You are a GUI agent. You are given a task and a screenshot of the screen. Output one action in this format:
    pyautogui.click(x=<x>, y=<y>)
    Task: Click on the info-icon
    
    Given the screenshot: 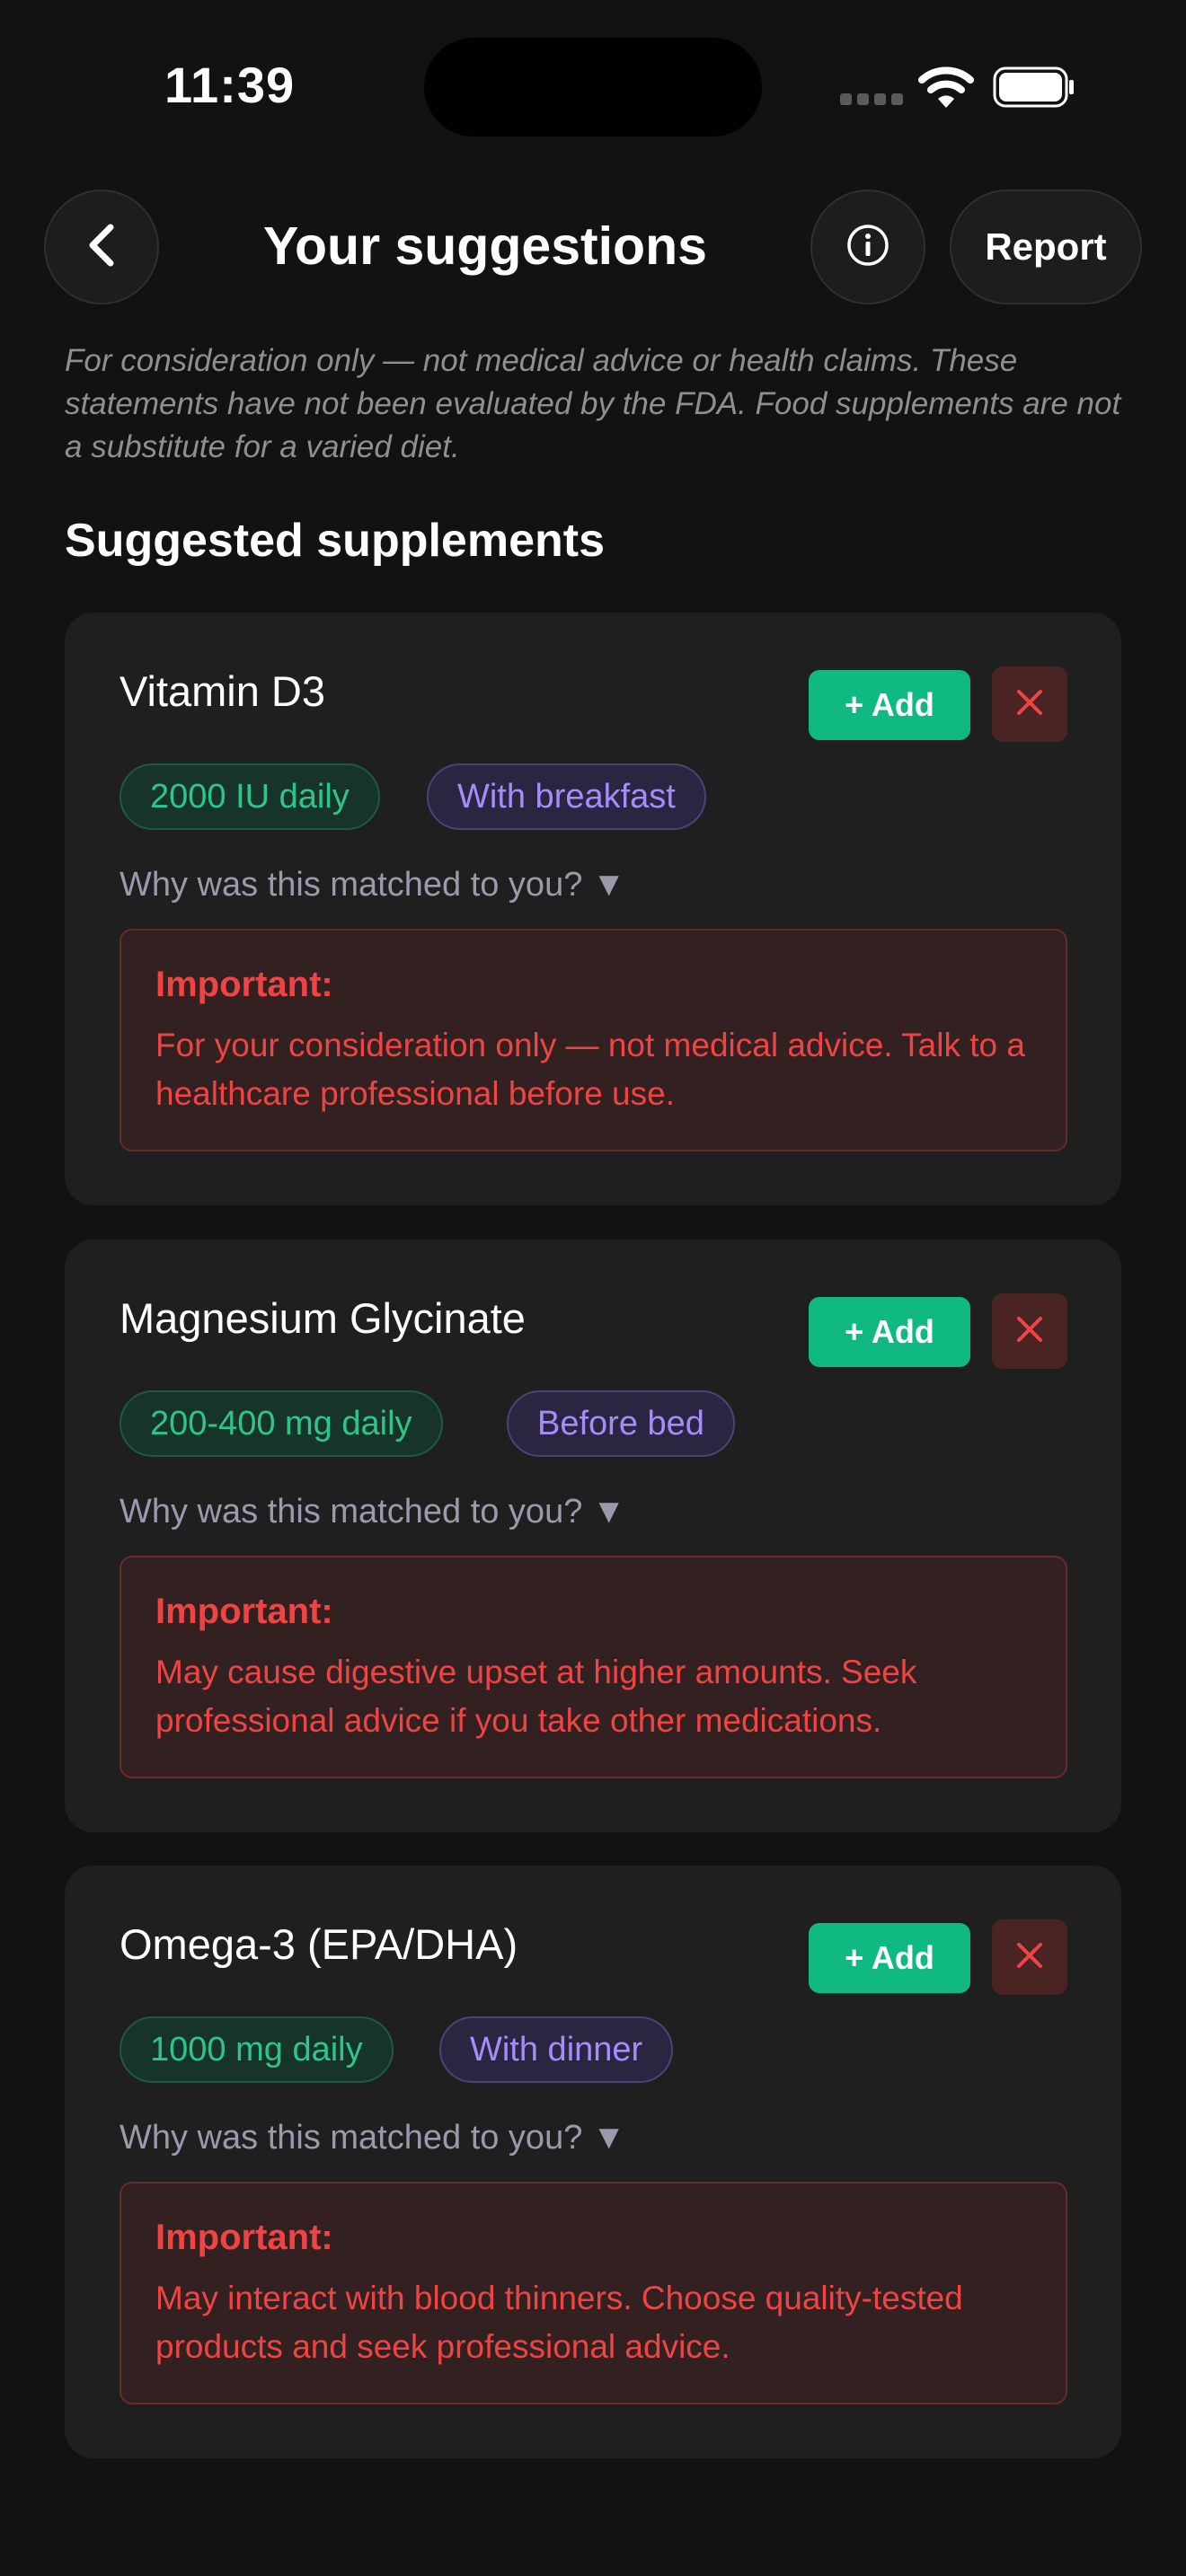 What is the action you would take?
    pyautogui.click(x=867, y=247)
    